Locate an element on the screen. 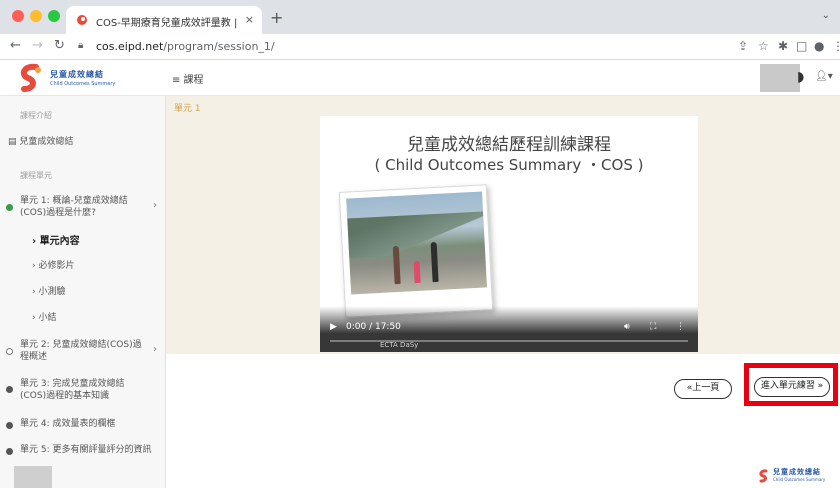 Image resolution: width=840 pixels, height=488 pixels. mountain-shape is located at coordinates (416, 235).